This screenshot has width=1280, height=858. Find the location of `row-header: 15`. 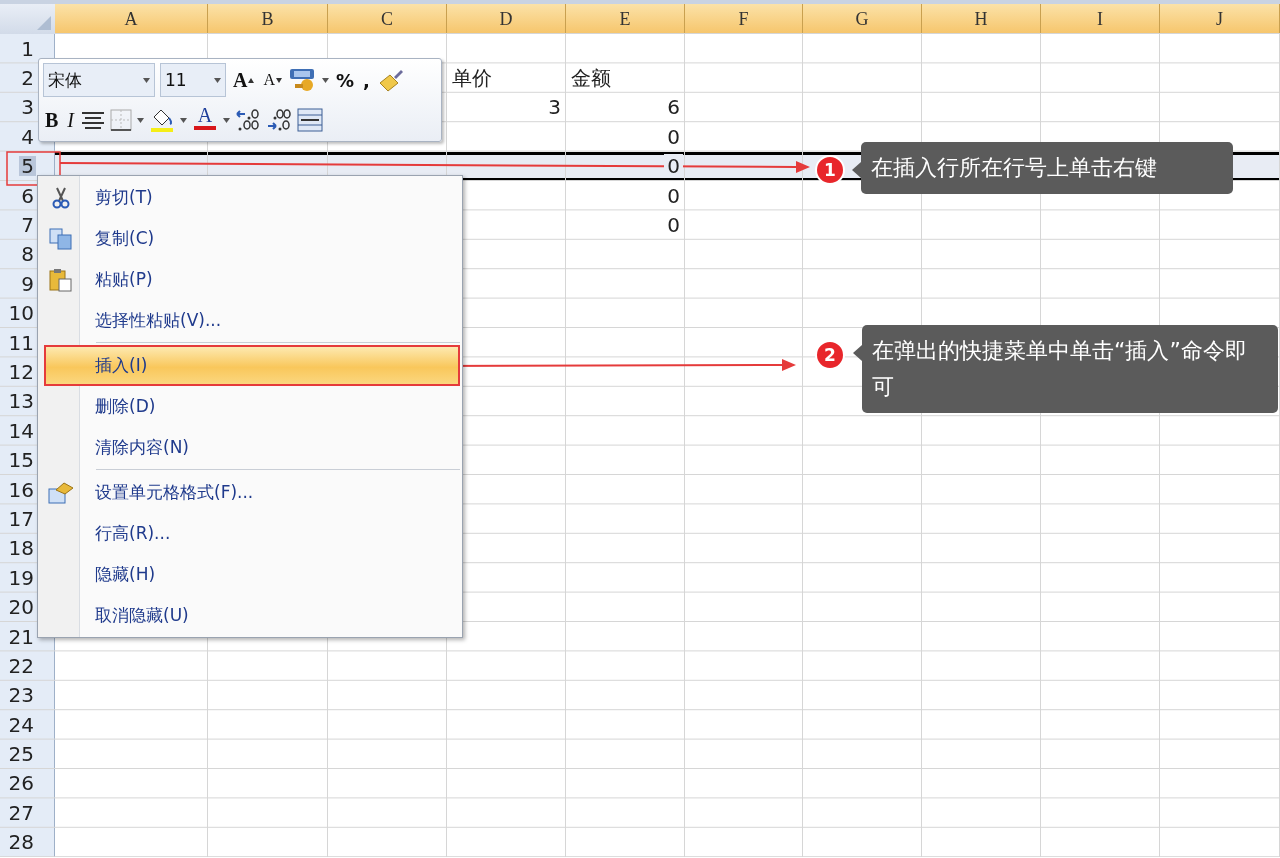

row-header: 15 is located at coordinates (21, 460).